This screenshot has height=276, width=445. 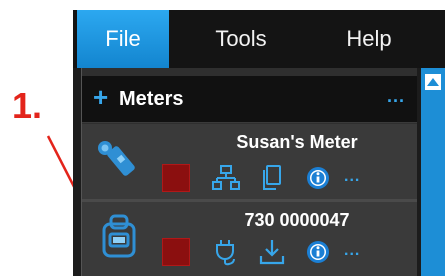 What do you see at coordinates (27, 105) in the screenshot?
I see `annotation-label: 1.` at bounding box center [27, 105].